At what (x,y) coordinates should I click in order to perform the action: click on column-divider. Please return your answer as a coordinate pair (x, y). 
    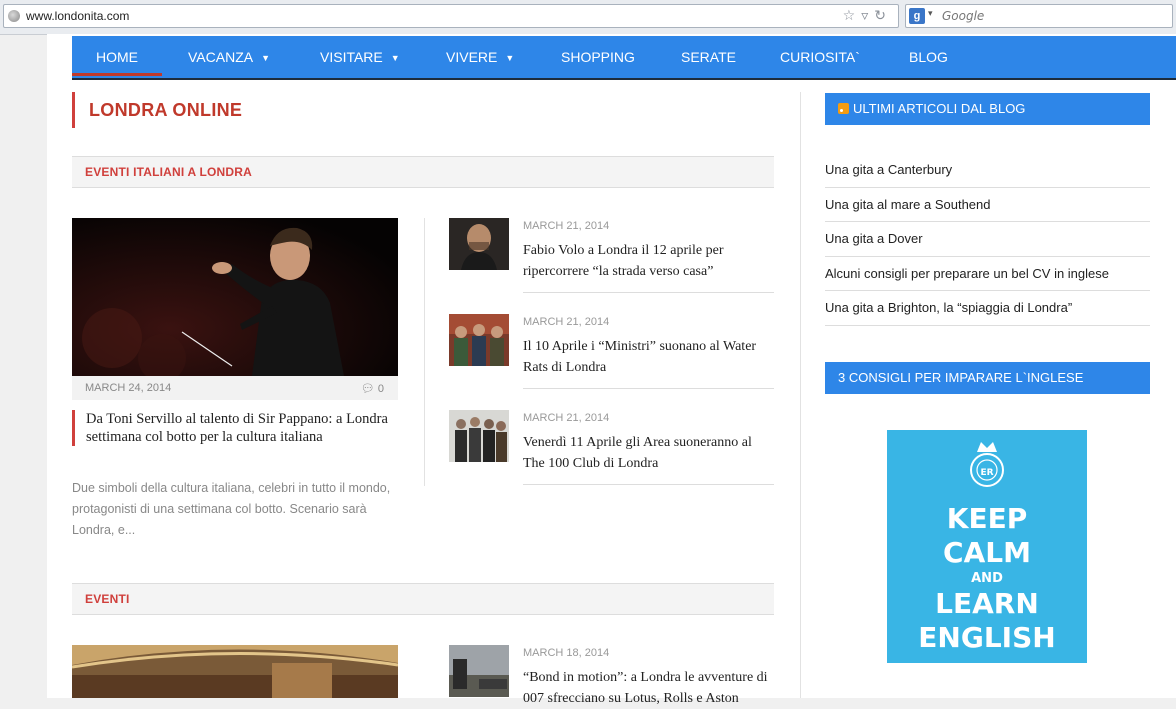
    Looking at the image, I should click on (424, 352).